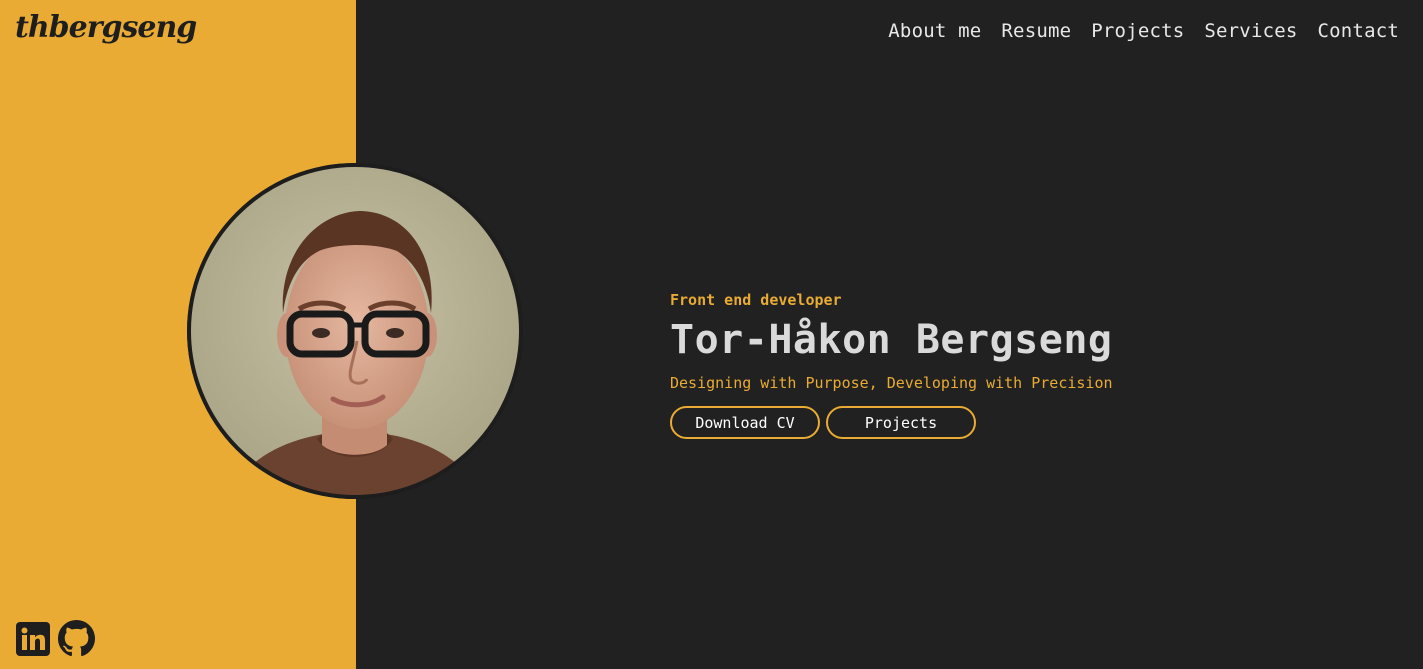  Describe the element at coordinates (55, 640) in the screenshot. I see `social-links` at that location.